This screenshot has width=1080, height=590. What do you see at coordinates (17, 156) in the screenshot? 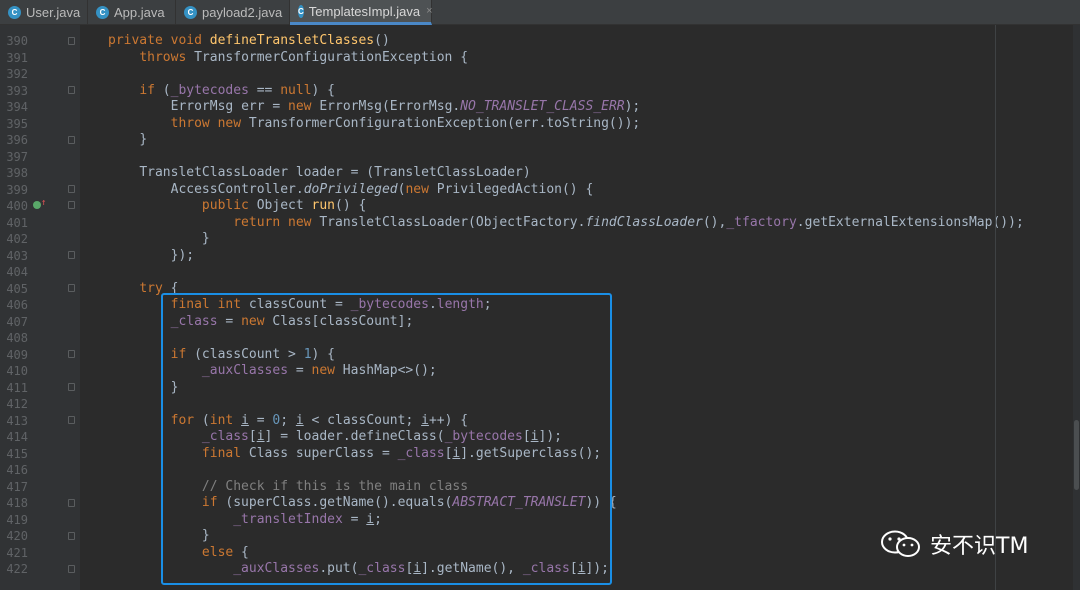
I see `line-number: 397` at bounding box center [17, 156].